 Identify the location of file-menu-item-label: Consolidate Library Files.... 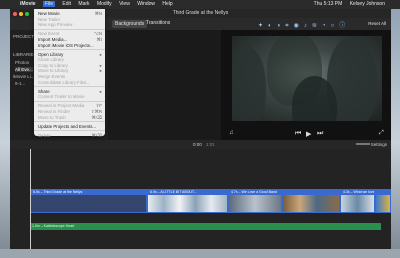
(64, 82).